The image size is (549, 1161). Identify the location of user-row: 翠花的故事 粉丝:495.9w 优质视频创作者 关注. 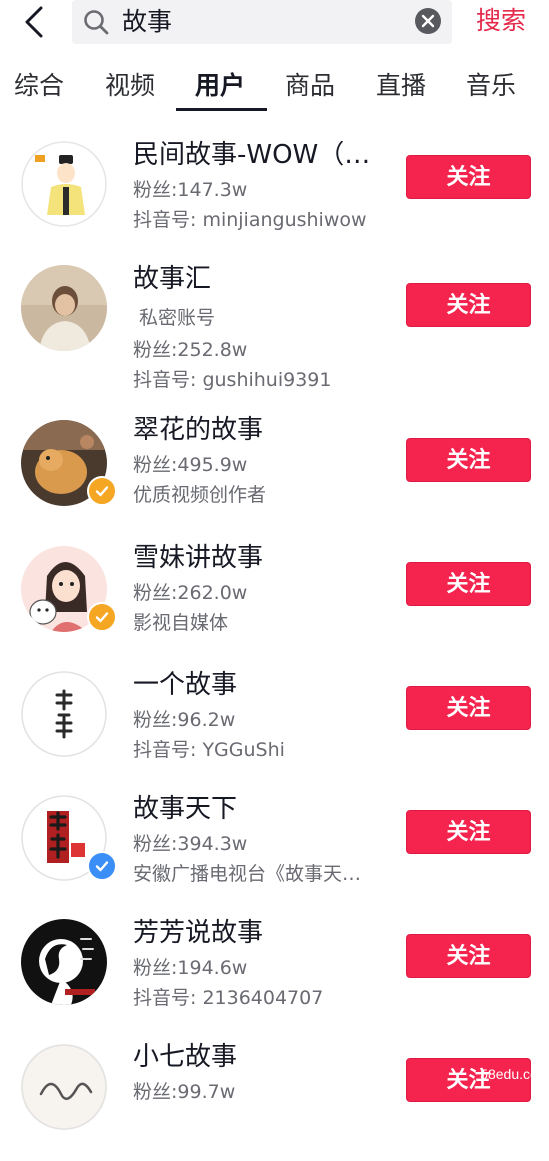
(274, 479).